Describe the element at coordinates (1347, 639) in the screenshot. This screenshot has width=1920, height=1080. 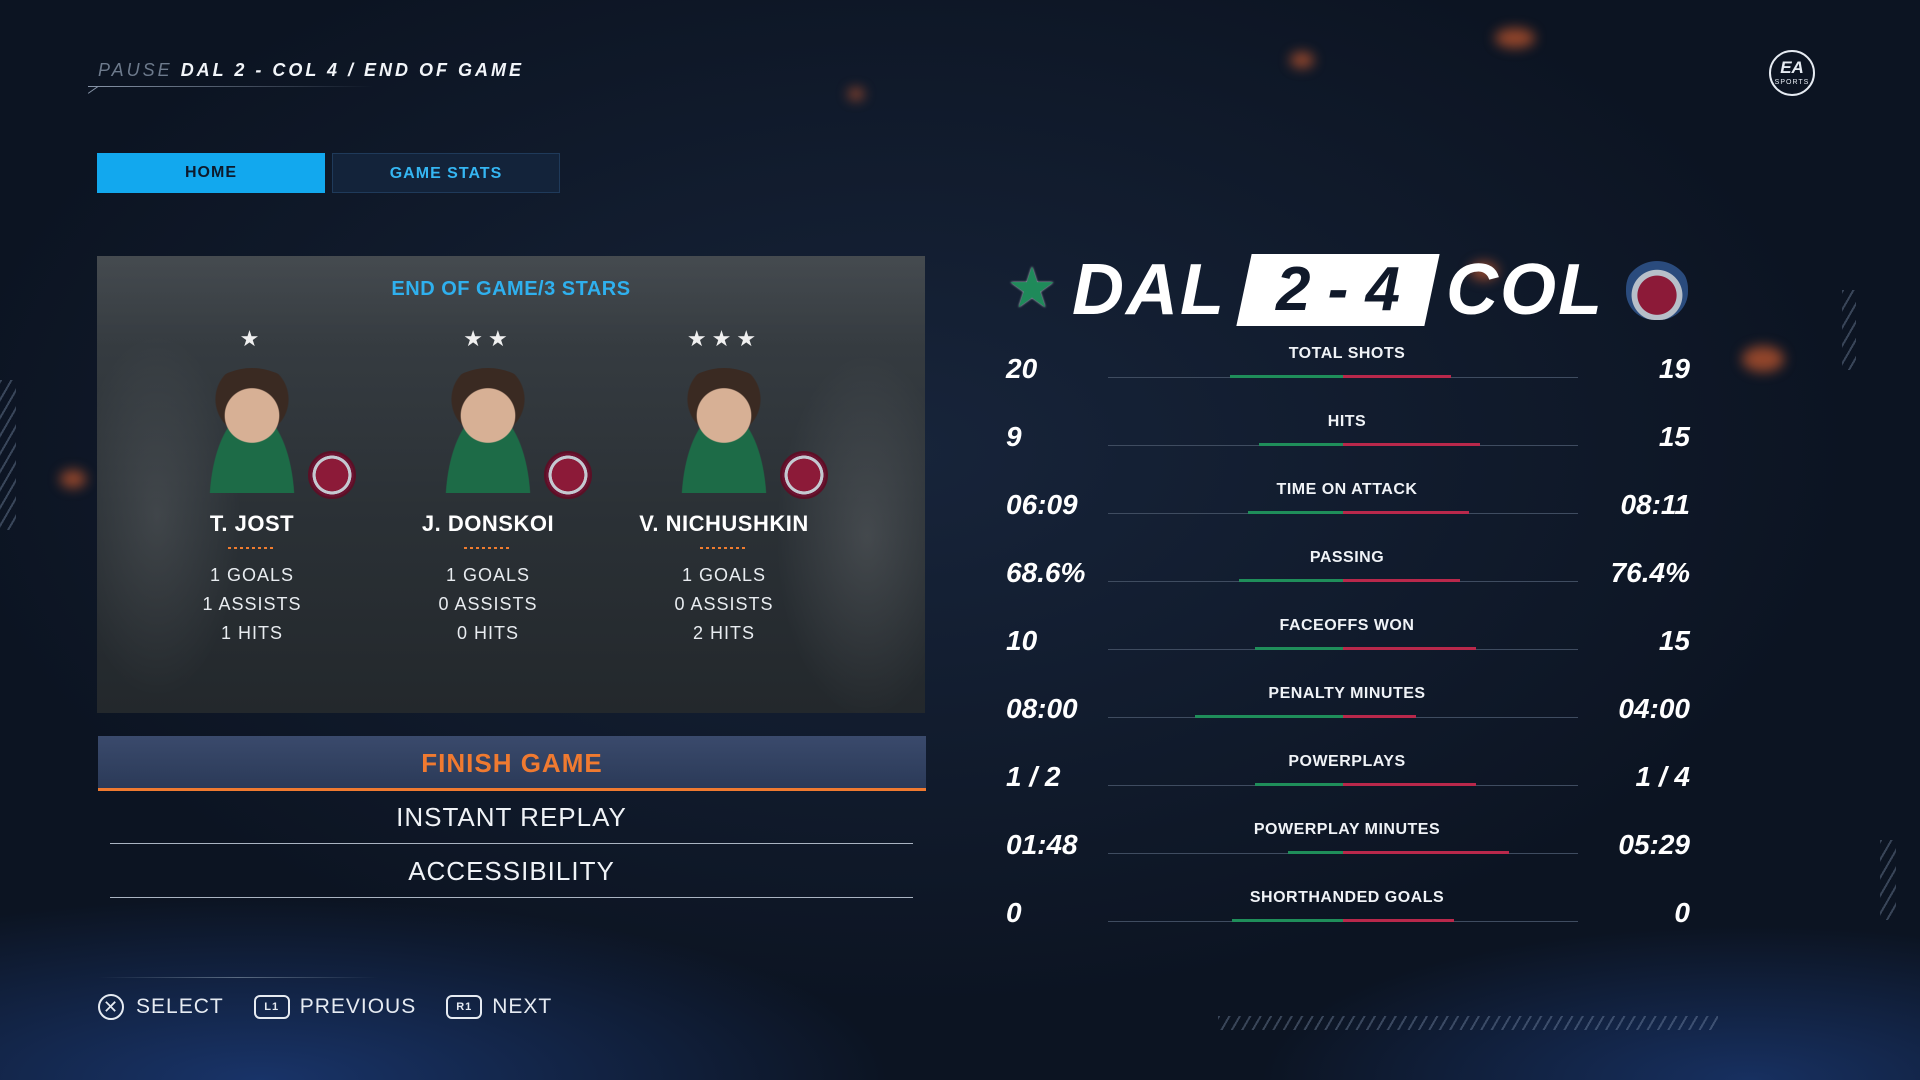
I see `stat-row: 10 FACEOFFS WON 15` at that location.